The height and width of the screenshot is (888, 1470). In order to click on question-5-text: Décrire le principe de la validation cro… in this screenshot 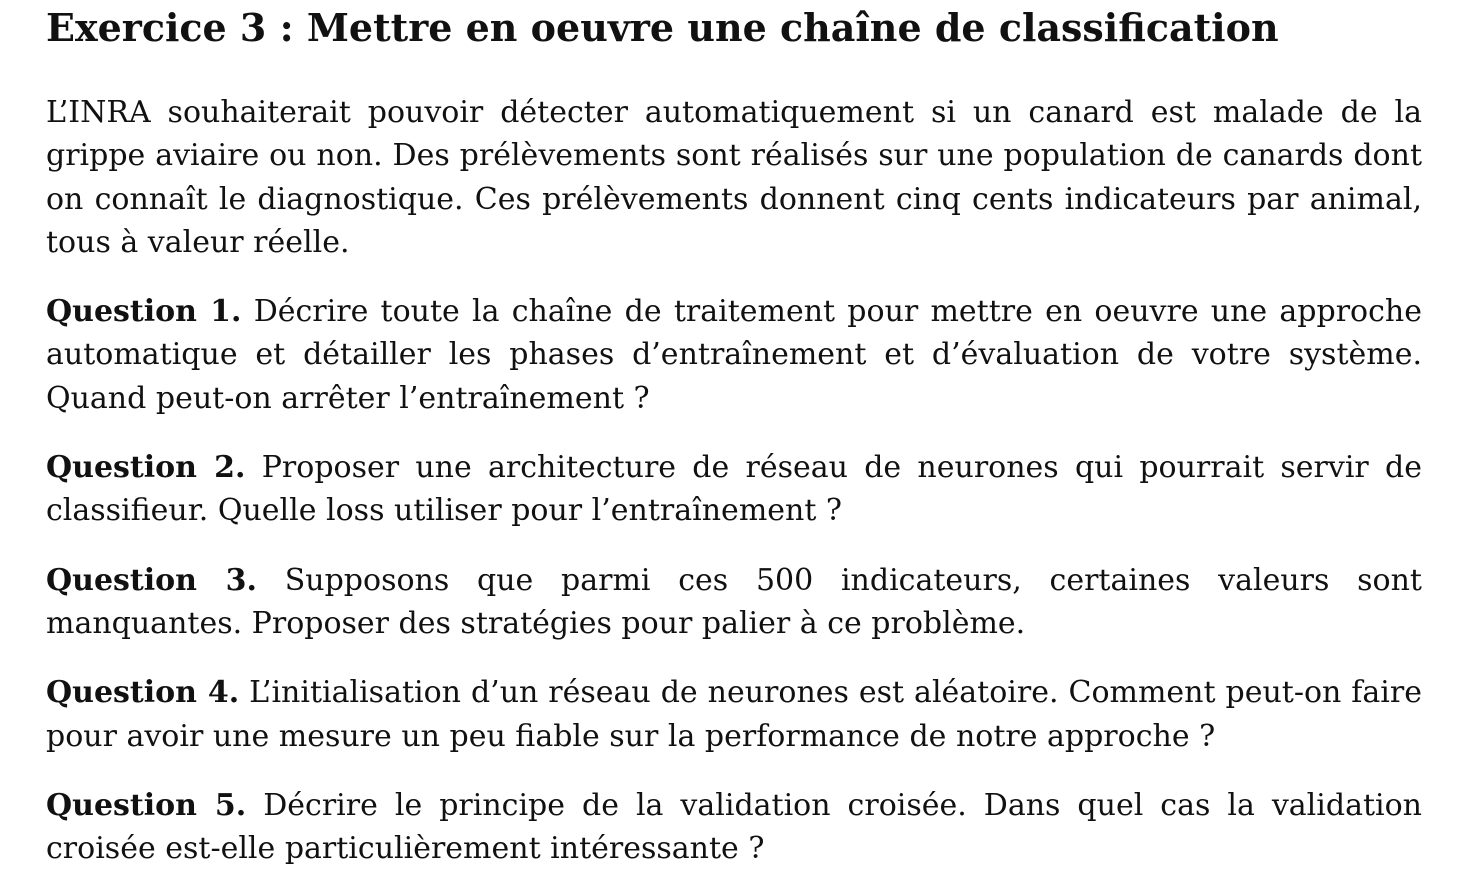, I will do `click(734, 827)`.